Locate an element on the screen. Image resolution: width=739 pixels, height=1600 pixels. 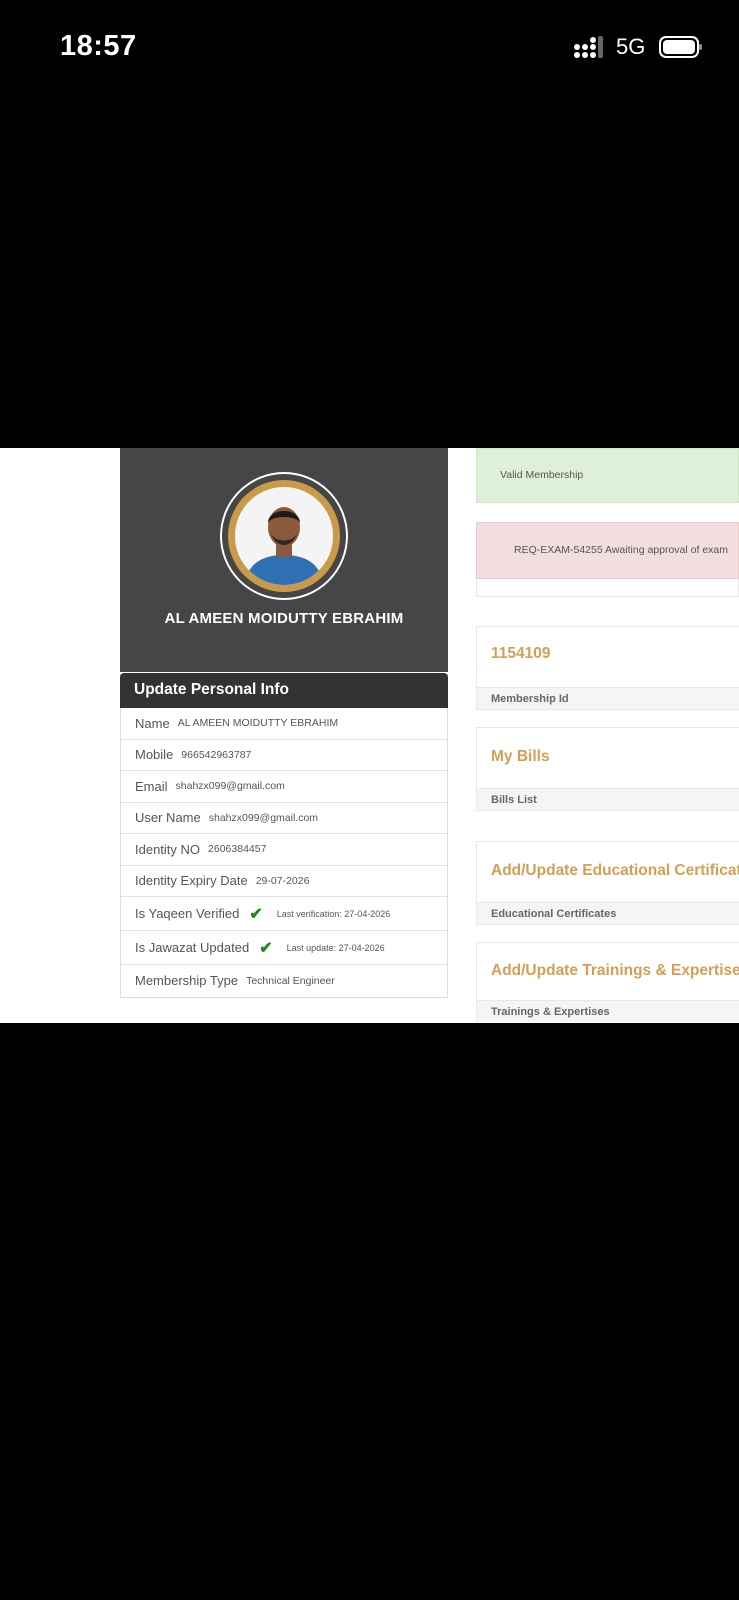
profile-card: AL AMEEN MOIDUTTY EBRAHIM is located at coordinates (284, 560).